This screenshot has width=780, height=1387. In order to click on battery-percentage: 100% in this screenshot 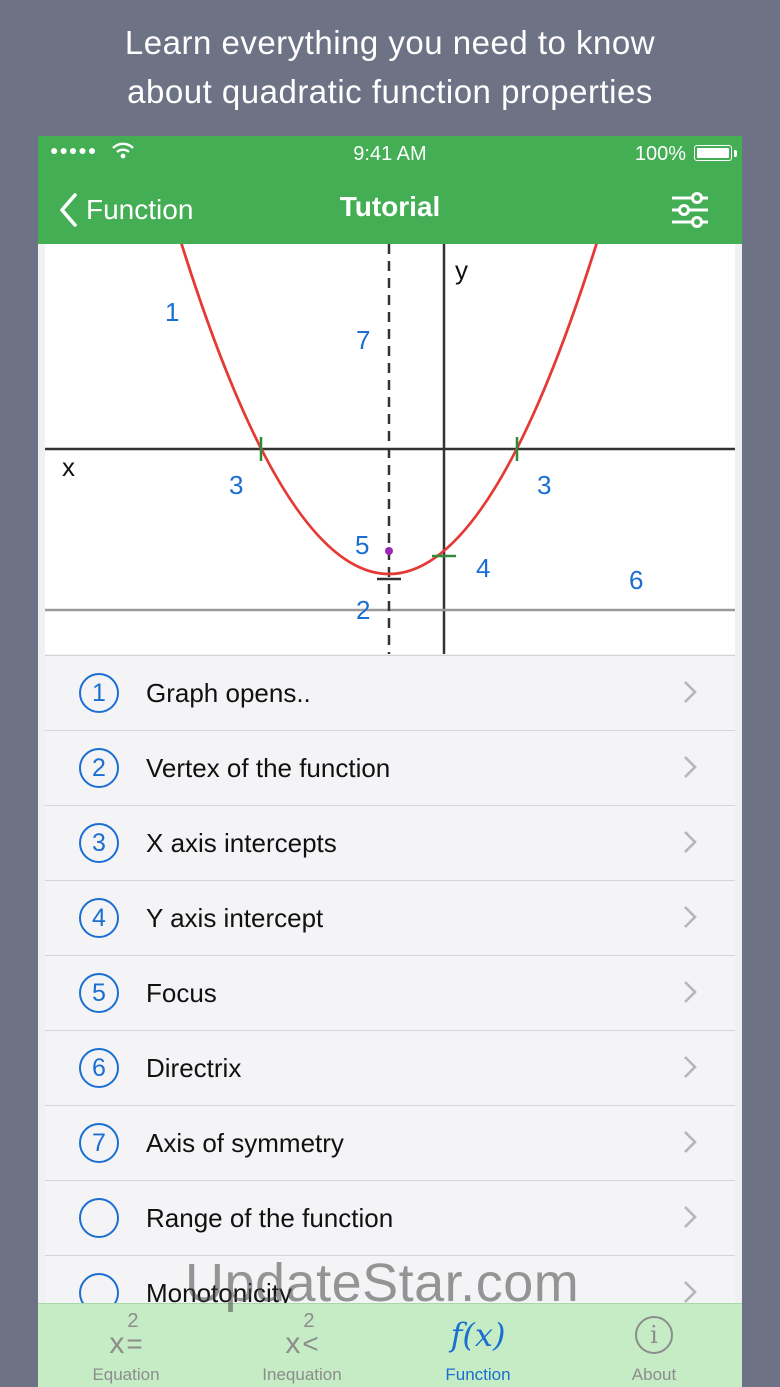, I will do `click(660, 154)`.